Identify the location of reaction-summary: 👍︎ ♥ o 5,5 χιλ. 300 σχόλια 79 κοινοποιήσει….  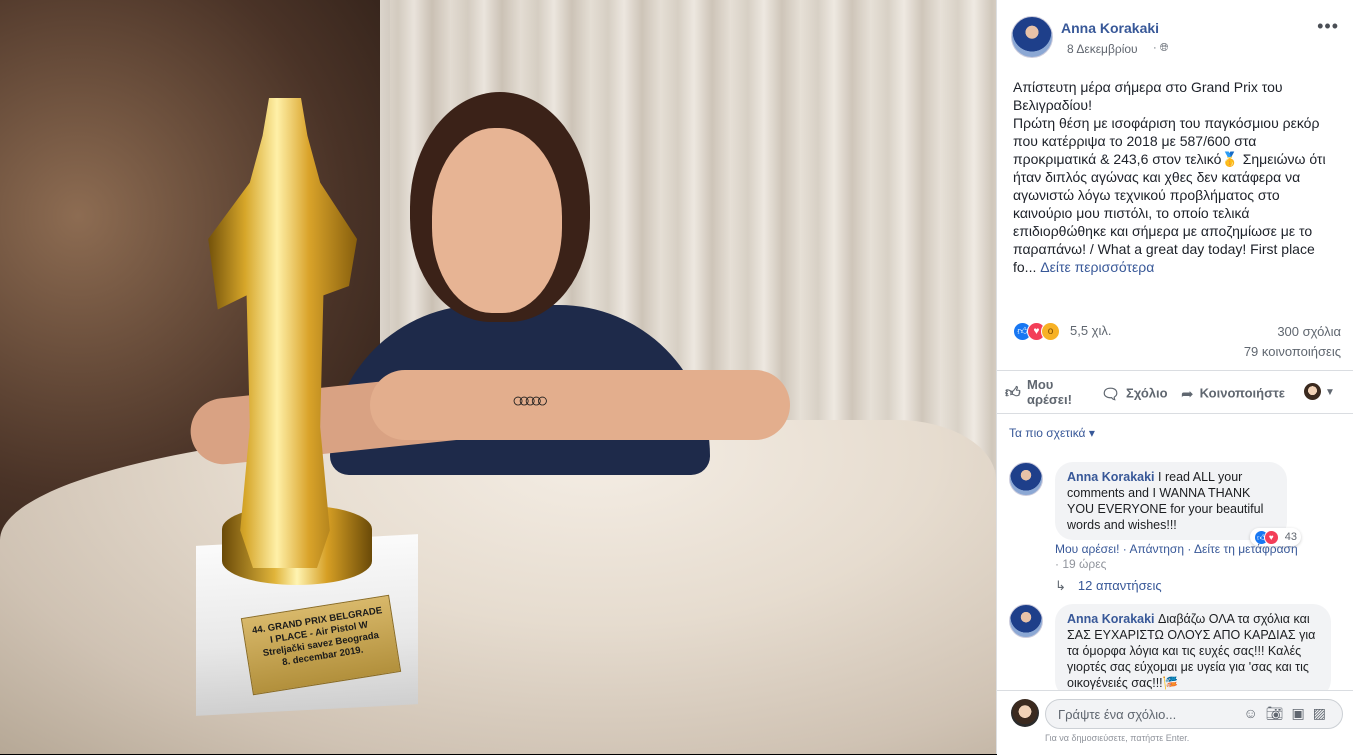
(1178, 342).